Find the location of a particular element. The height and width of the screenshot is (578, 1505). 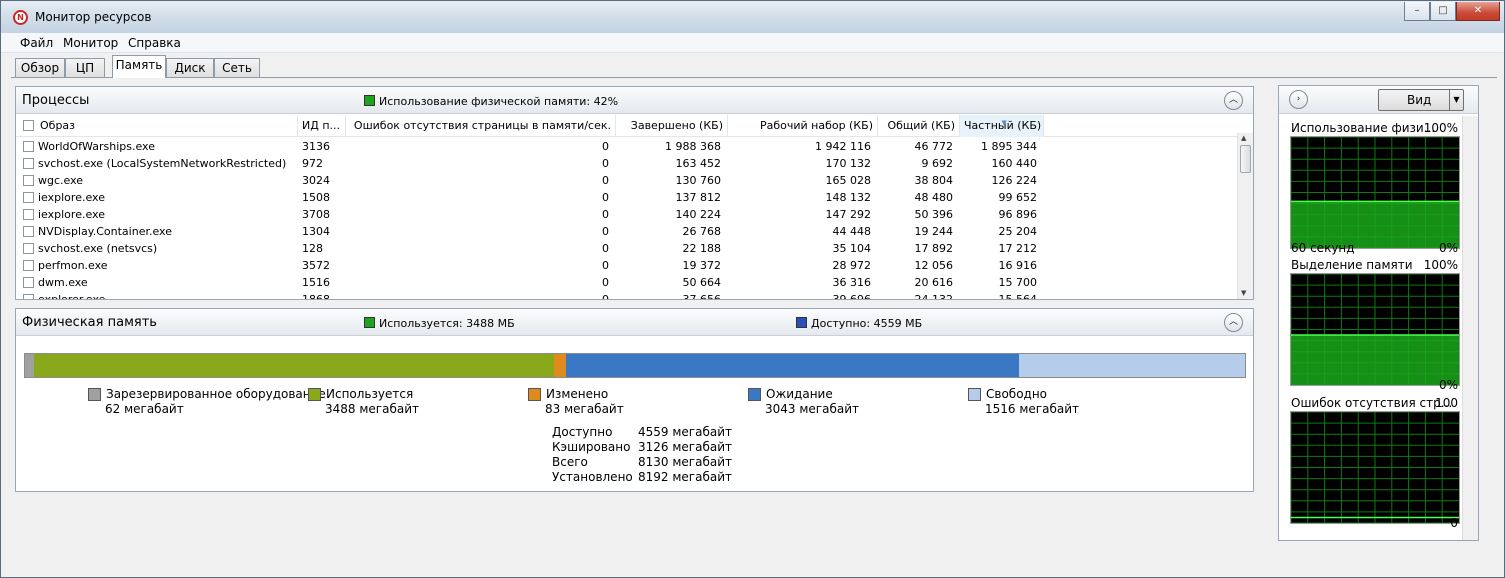

legend-label: Ожидание is located at coordinates (799, 394).